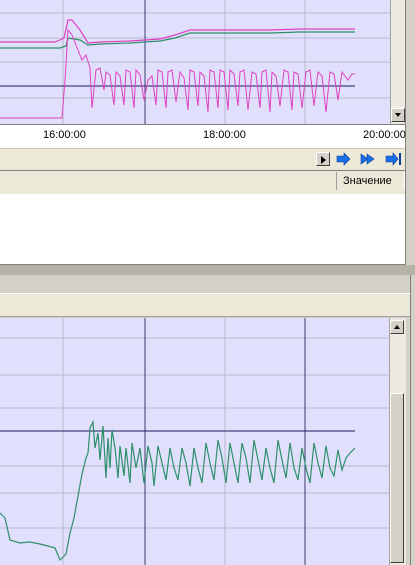  I want to click on fast-forward-button, so click(367, 159).